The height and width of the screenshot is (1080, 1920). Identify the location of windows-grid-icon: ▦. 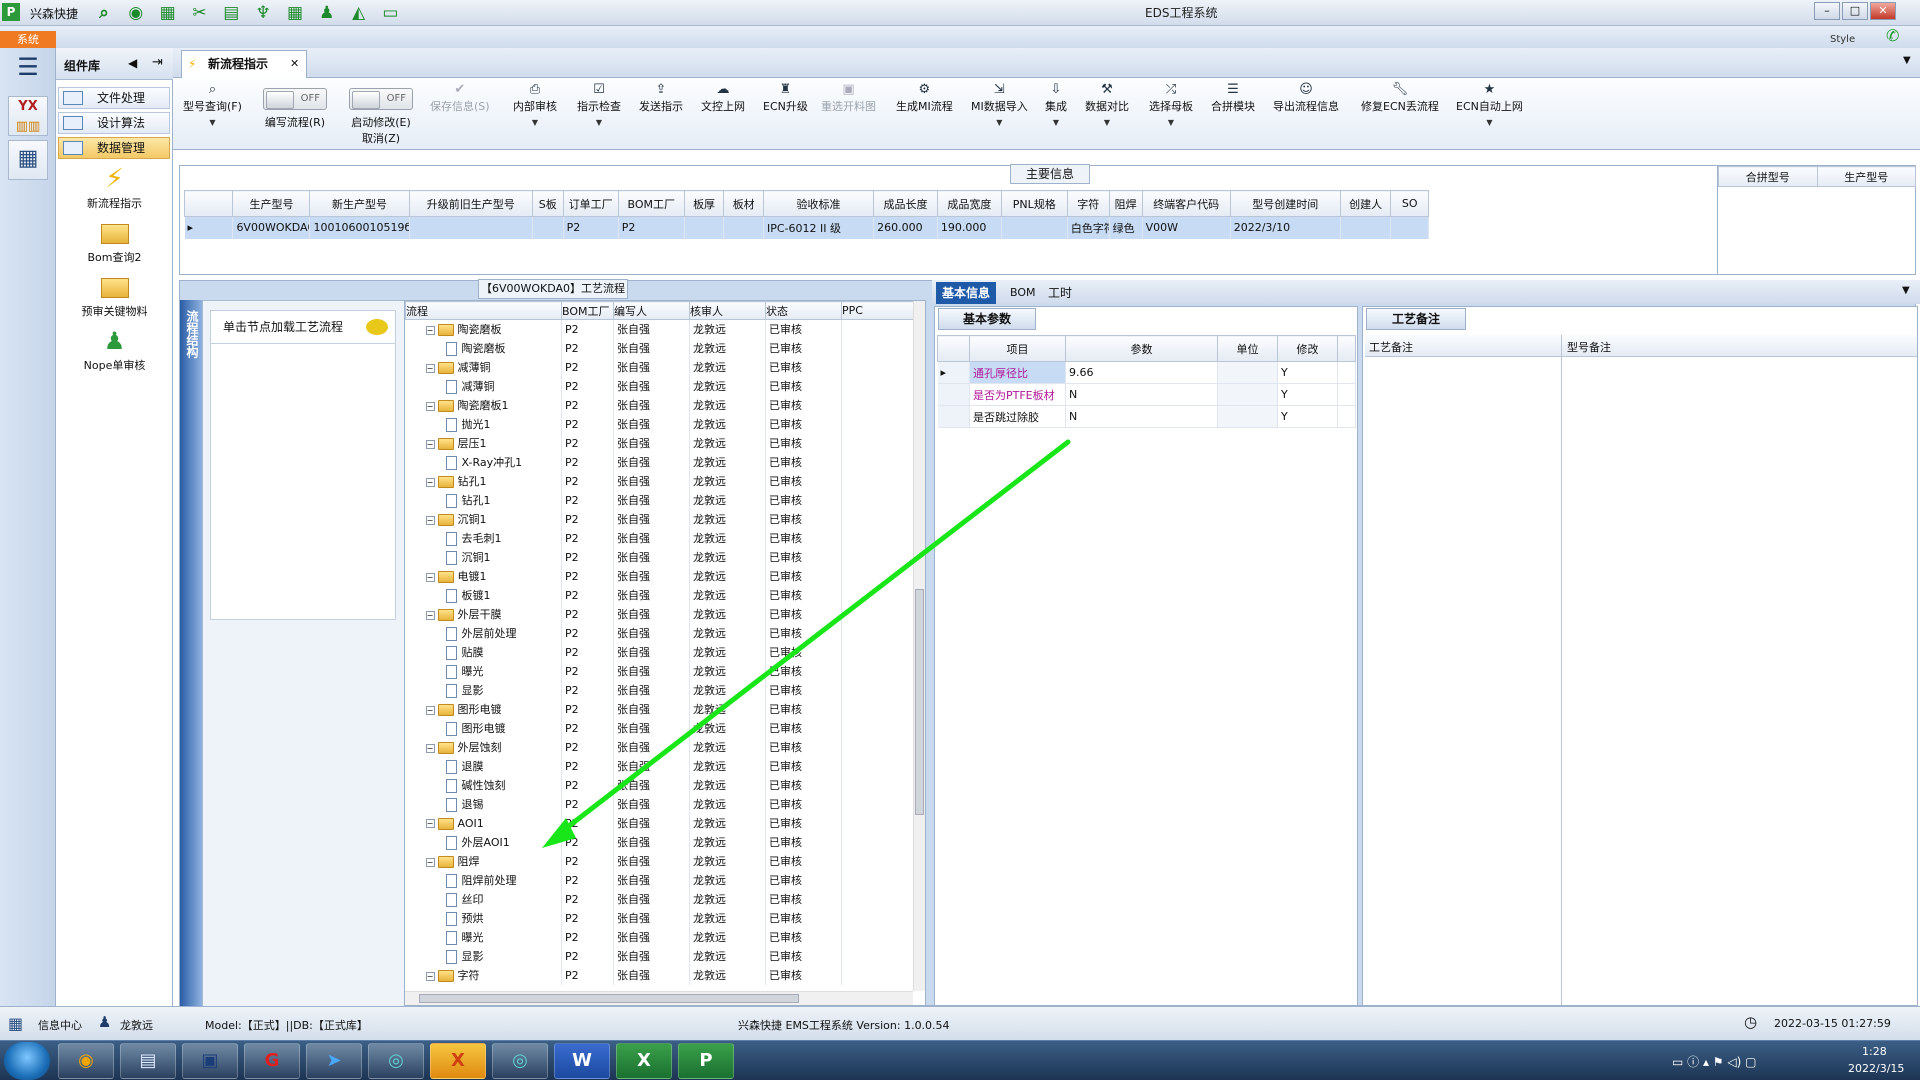
(15, 1023).